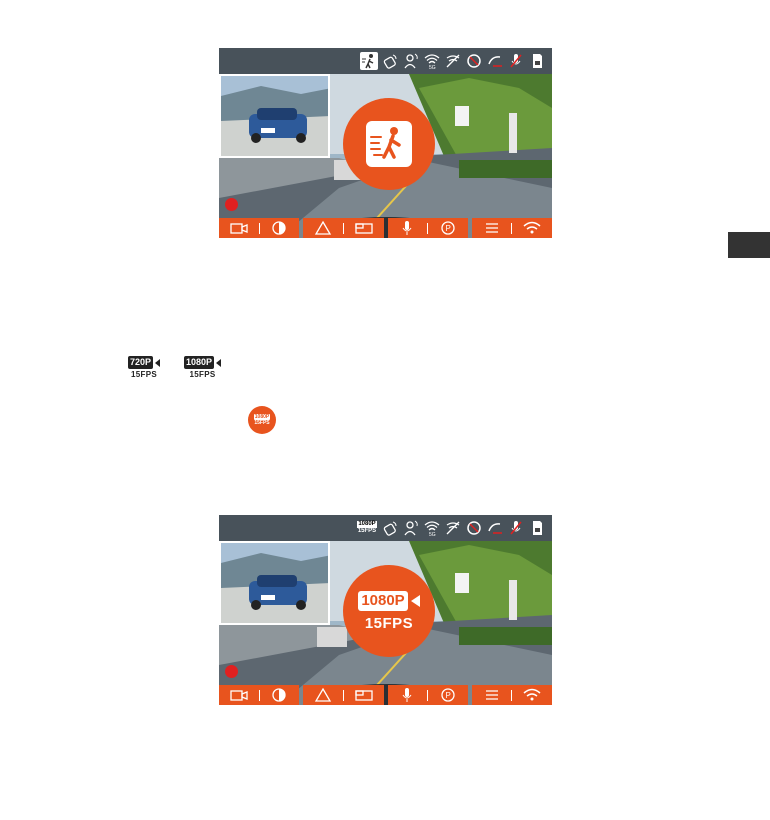  Describe the element at coordinates (199, 362) in the screenshot. I see `res-label: 1080P` at that location.